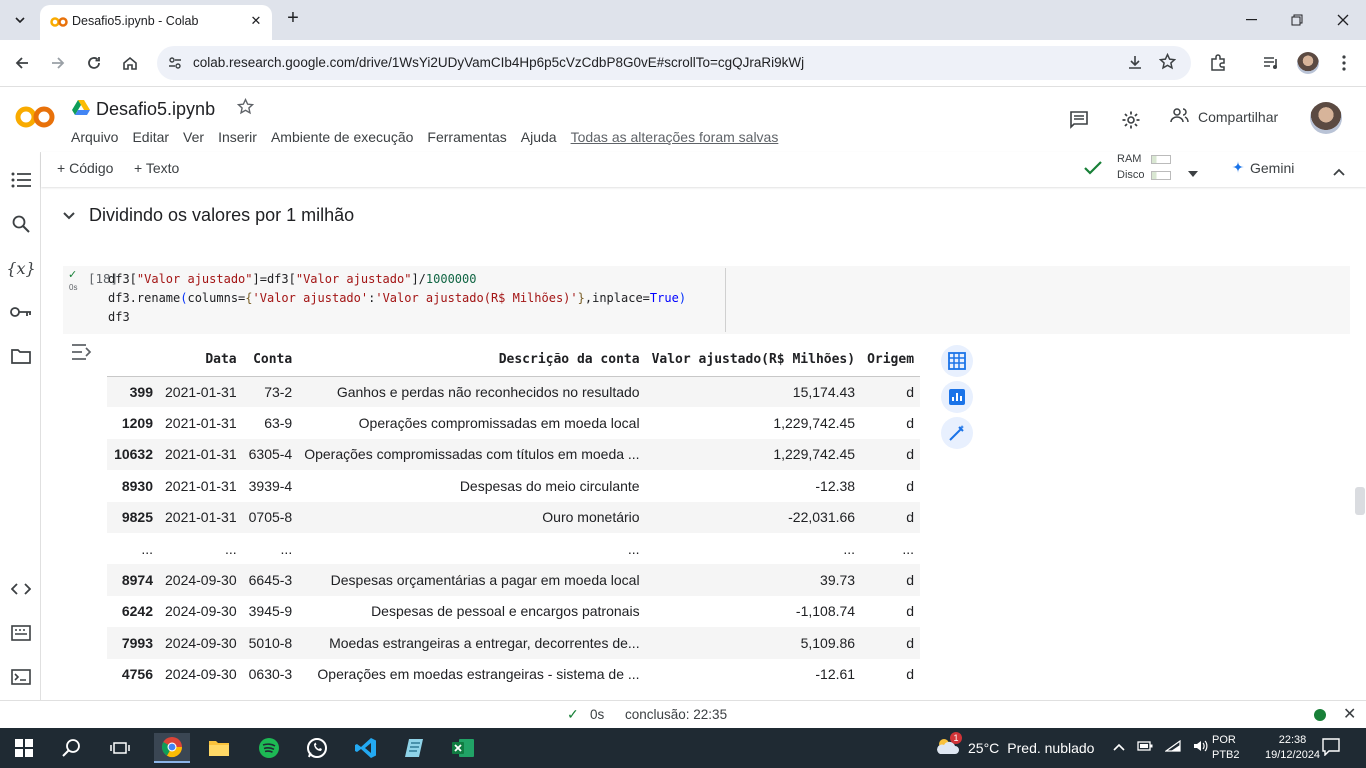 This screenshot has height=768, width=1366. I want to click on file-explorer-icon, so click(219, 748).